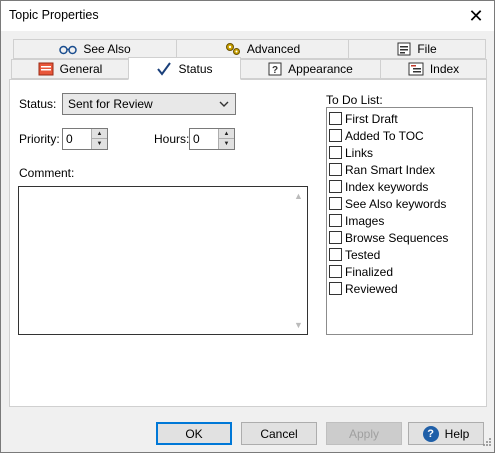 The image size is (495, 453). I want to click on todo-item-index-keywords: Index keywords, so click(378, 186).